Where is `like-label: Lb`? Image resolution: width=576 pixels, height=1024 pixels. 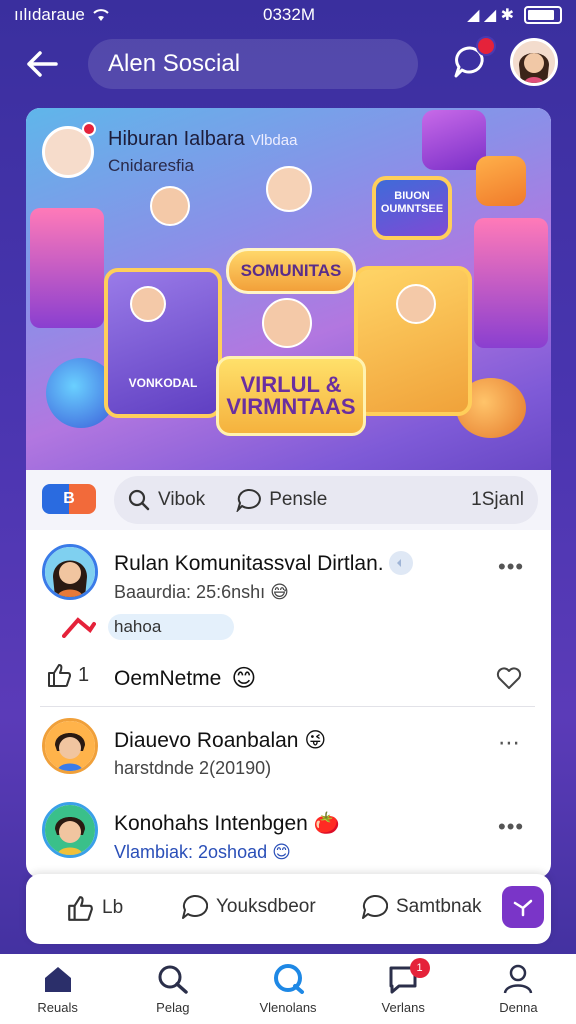 like-label: Lb is located at coordinates (113, 907).